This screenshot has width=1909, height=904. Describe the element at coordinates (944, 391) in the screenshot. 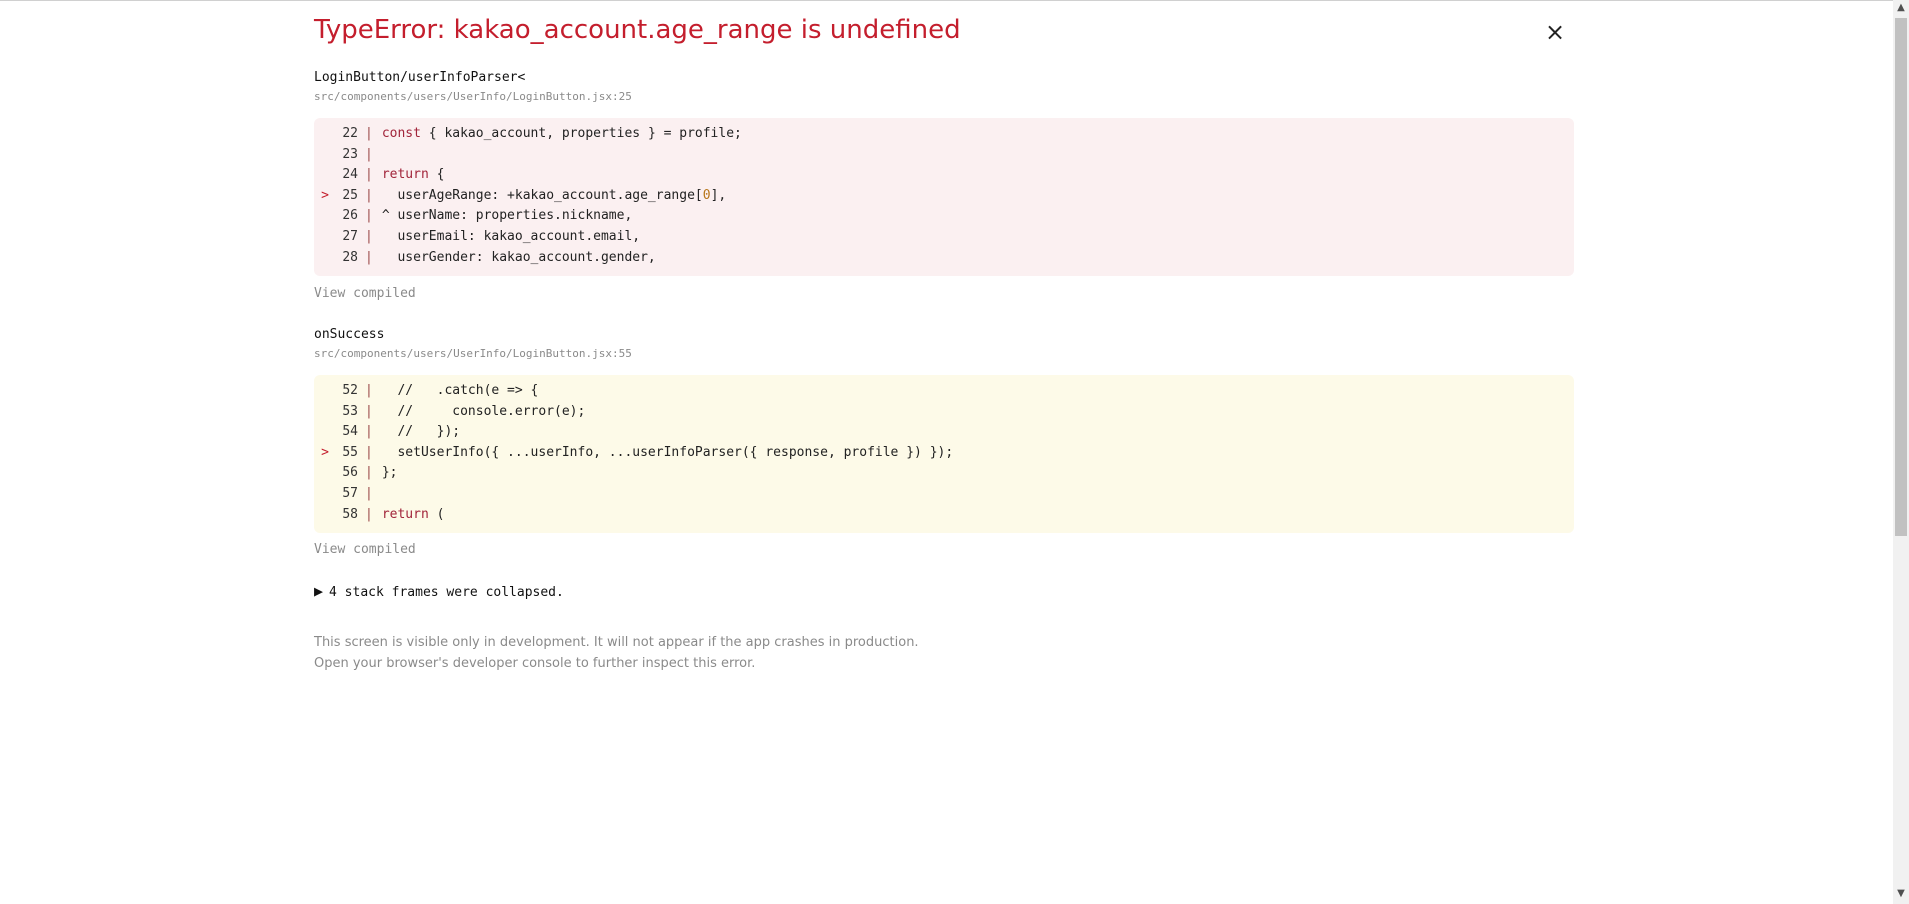

I see `code-line: 52 | // .catch(e => {` at that location.